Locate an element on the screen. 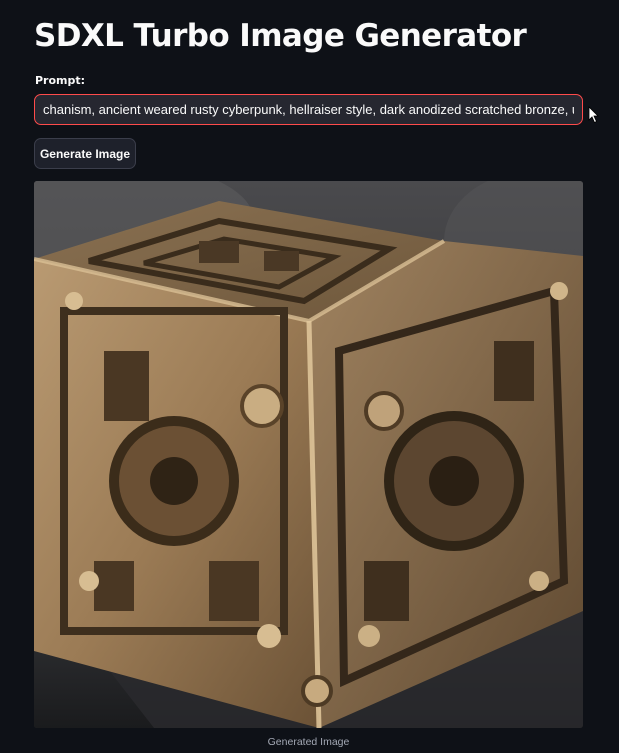 The width and height of the screenshot is (619, 753). generate-image-button: Generate Image is located at coordinates (85, 153).